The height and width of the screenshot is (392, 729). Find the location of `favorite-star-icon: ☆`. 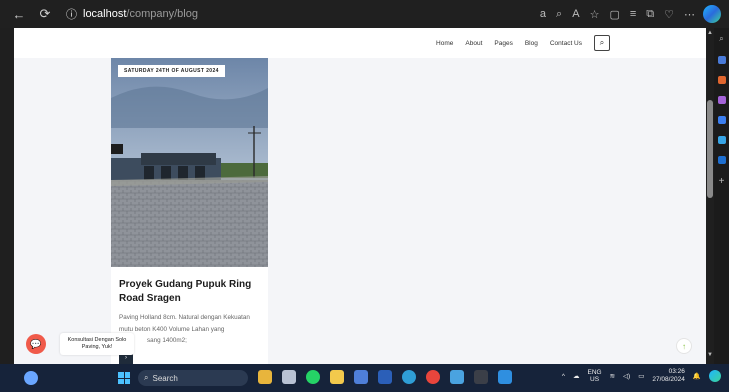

favorite-star-icon: ☆ is located at coordinates (595, 14).